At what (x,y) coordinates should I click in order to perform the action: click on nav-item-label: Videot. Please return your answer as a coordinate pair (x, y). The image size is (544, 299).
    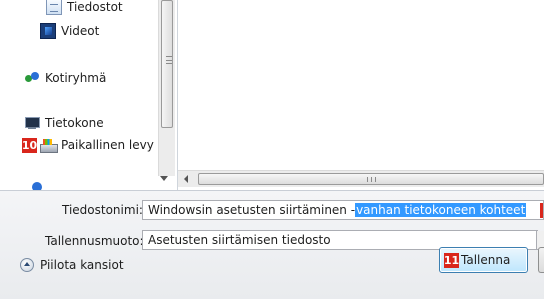
    Looking at the image, I should click on (80, 31).